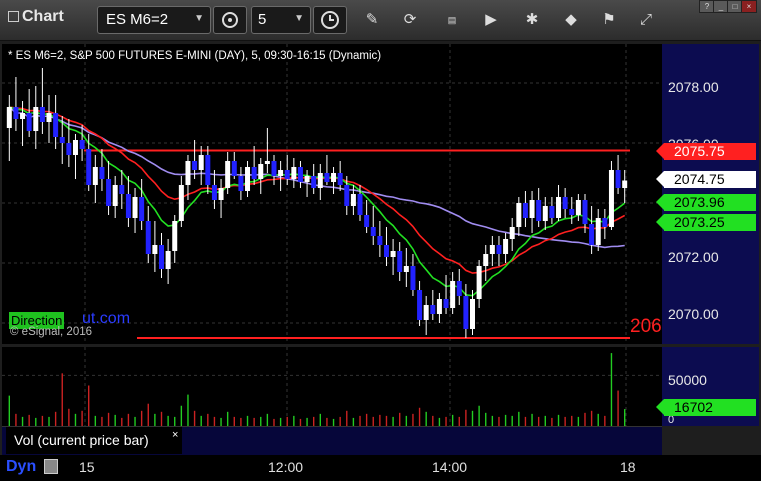 The height and width of the screenshot is (481, 761). I want to click on flag-icon: ⚑, so click(609, 20).